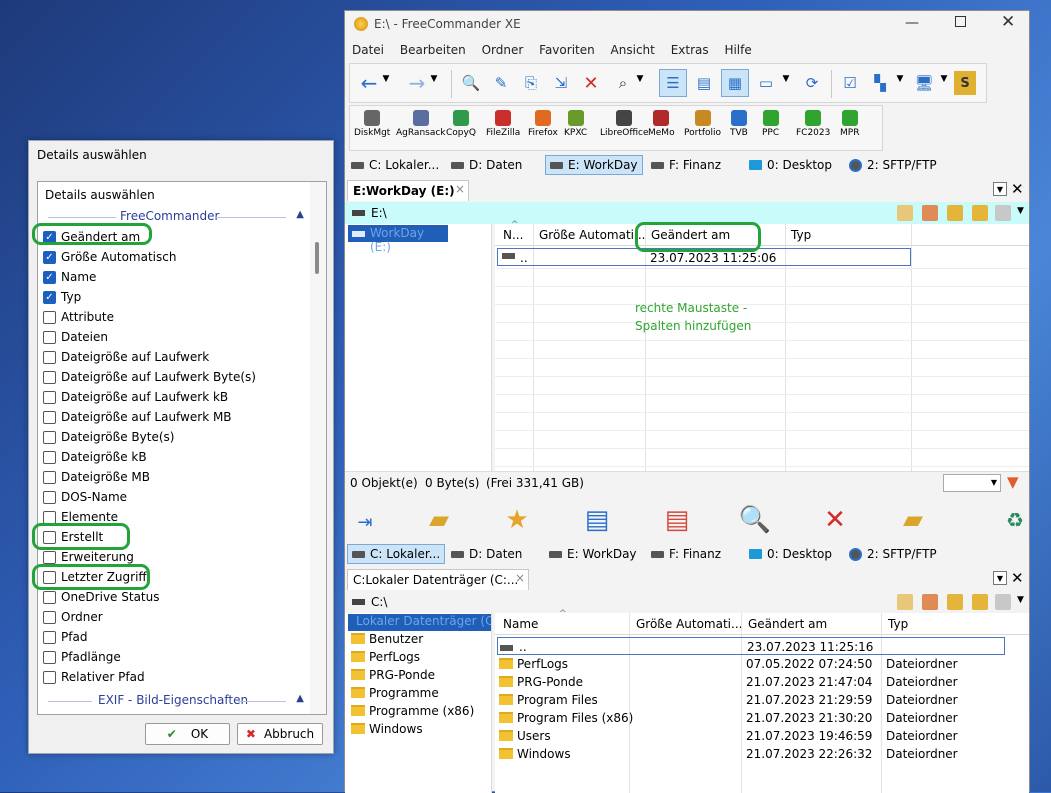 The height and width of the screenshot is (793, 1051). What do you see at coordinates (1008, 22) in the screenshot?
I see `close-window-icon: ✕` at bounding box center [1008, 22].